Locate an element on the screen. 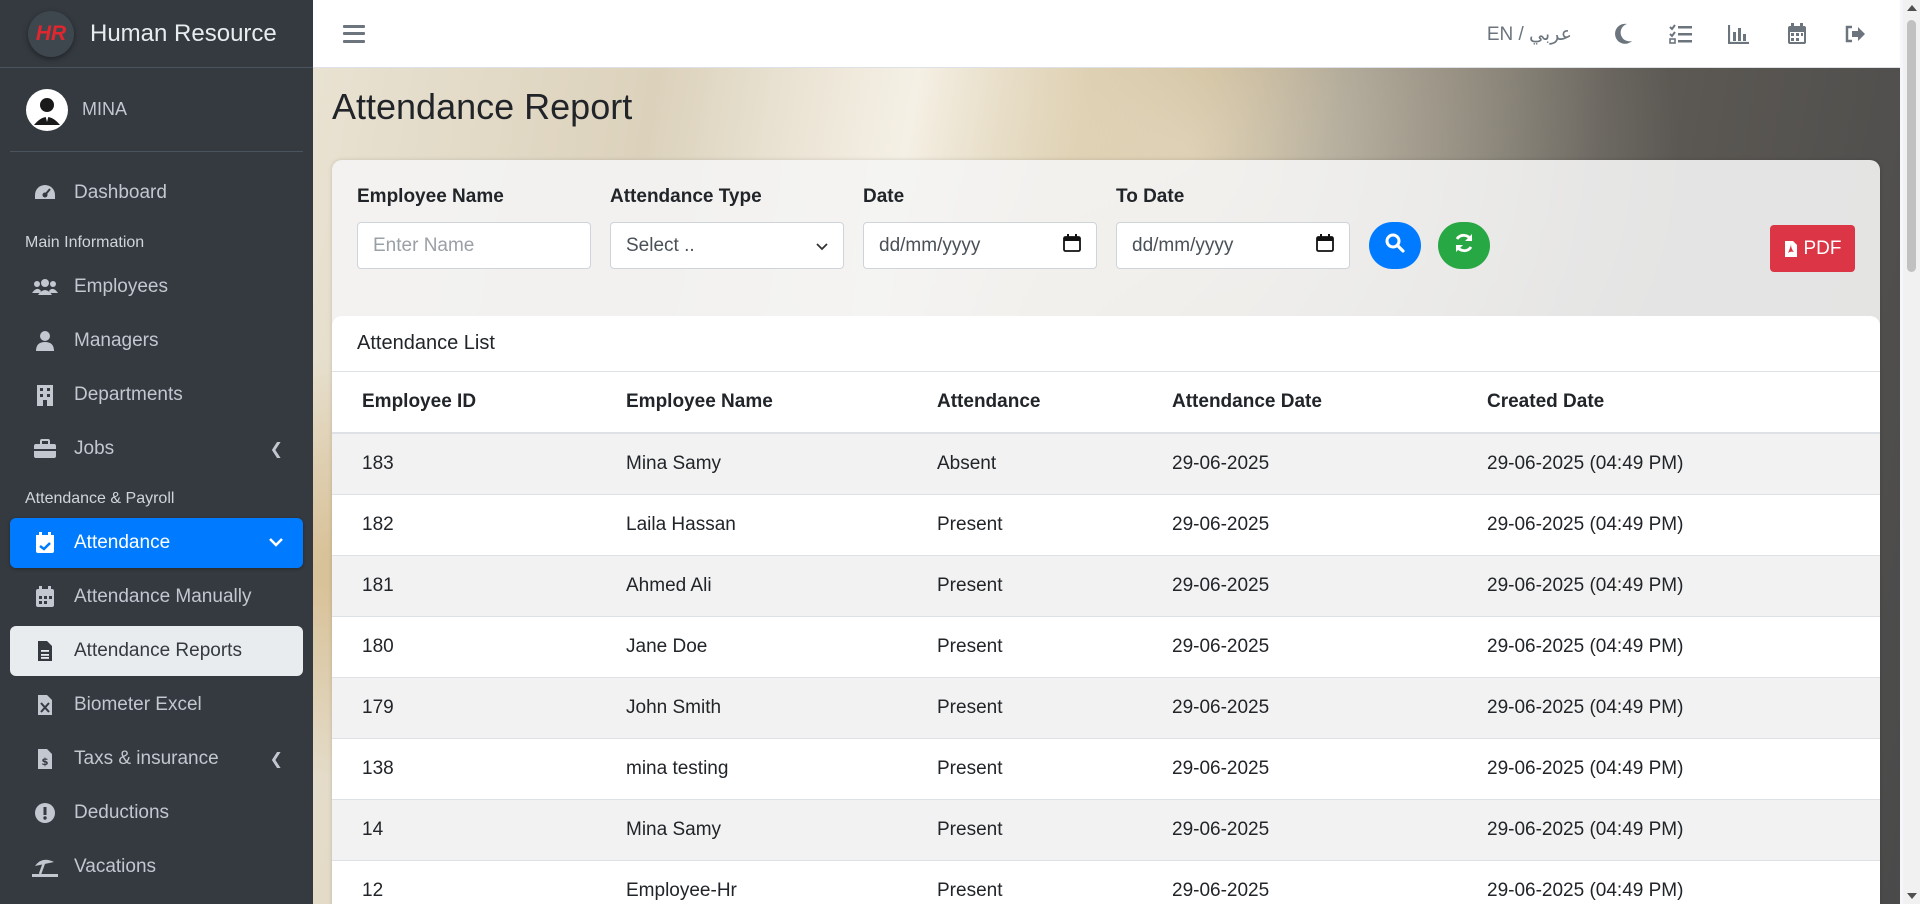 This screenshot has height=904, width=1920. to-date-input: dd/mm/yyyy is located at coordinates (1233, 245).